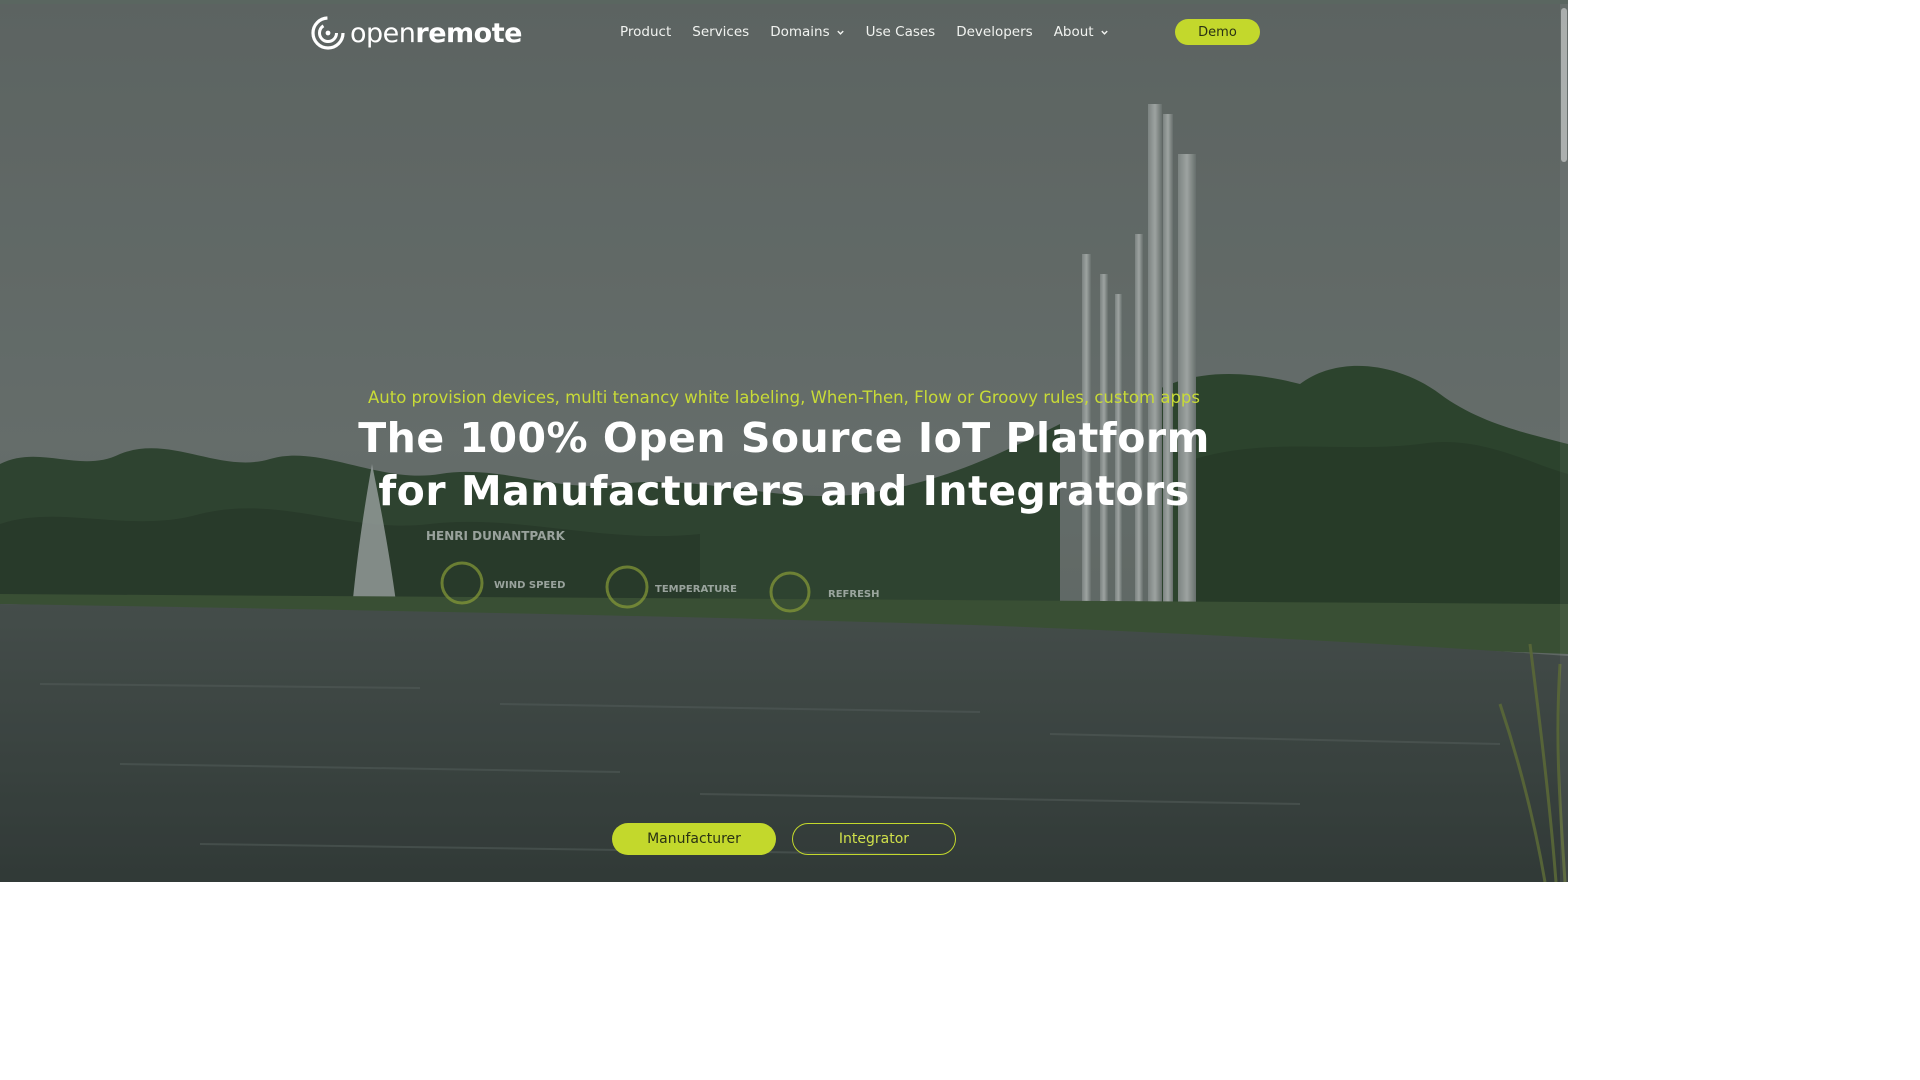 The width and height of the screenshot is (1920, 1080). I want to click on nav-item-use-cases: Use Cases, so click(901, 32).